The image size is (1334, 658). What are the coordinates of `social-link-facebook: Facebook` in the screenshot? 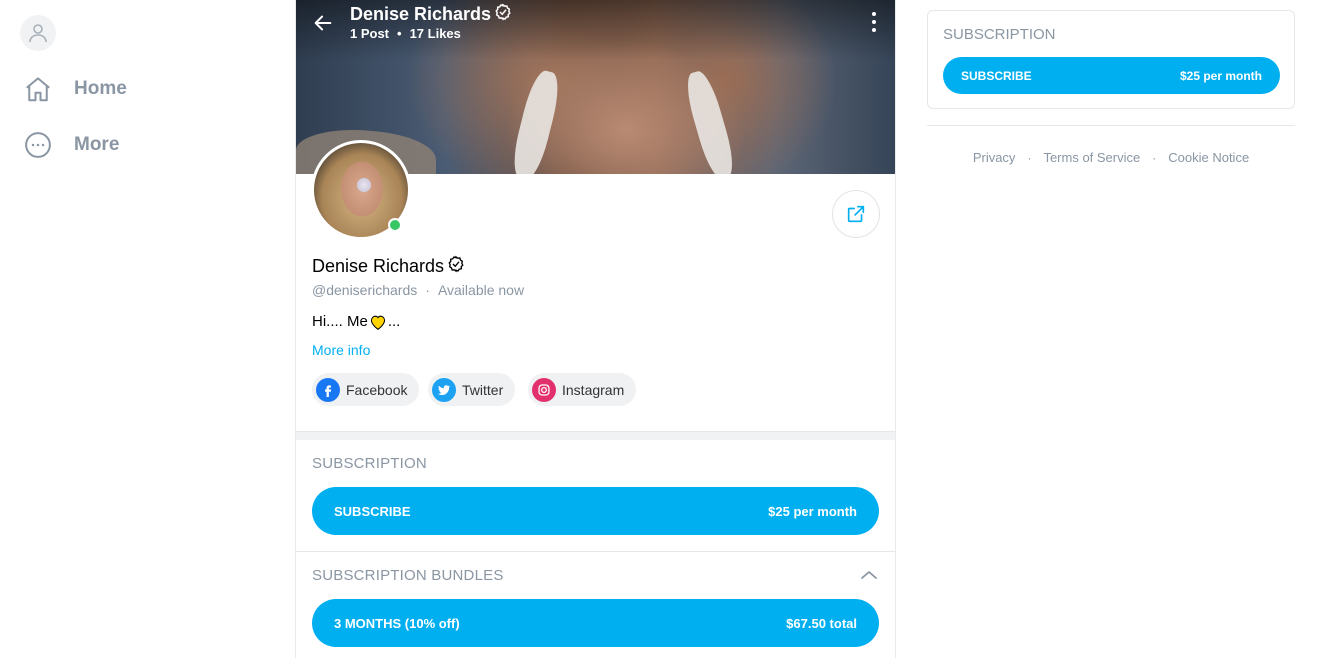 It's located at (366, 389).